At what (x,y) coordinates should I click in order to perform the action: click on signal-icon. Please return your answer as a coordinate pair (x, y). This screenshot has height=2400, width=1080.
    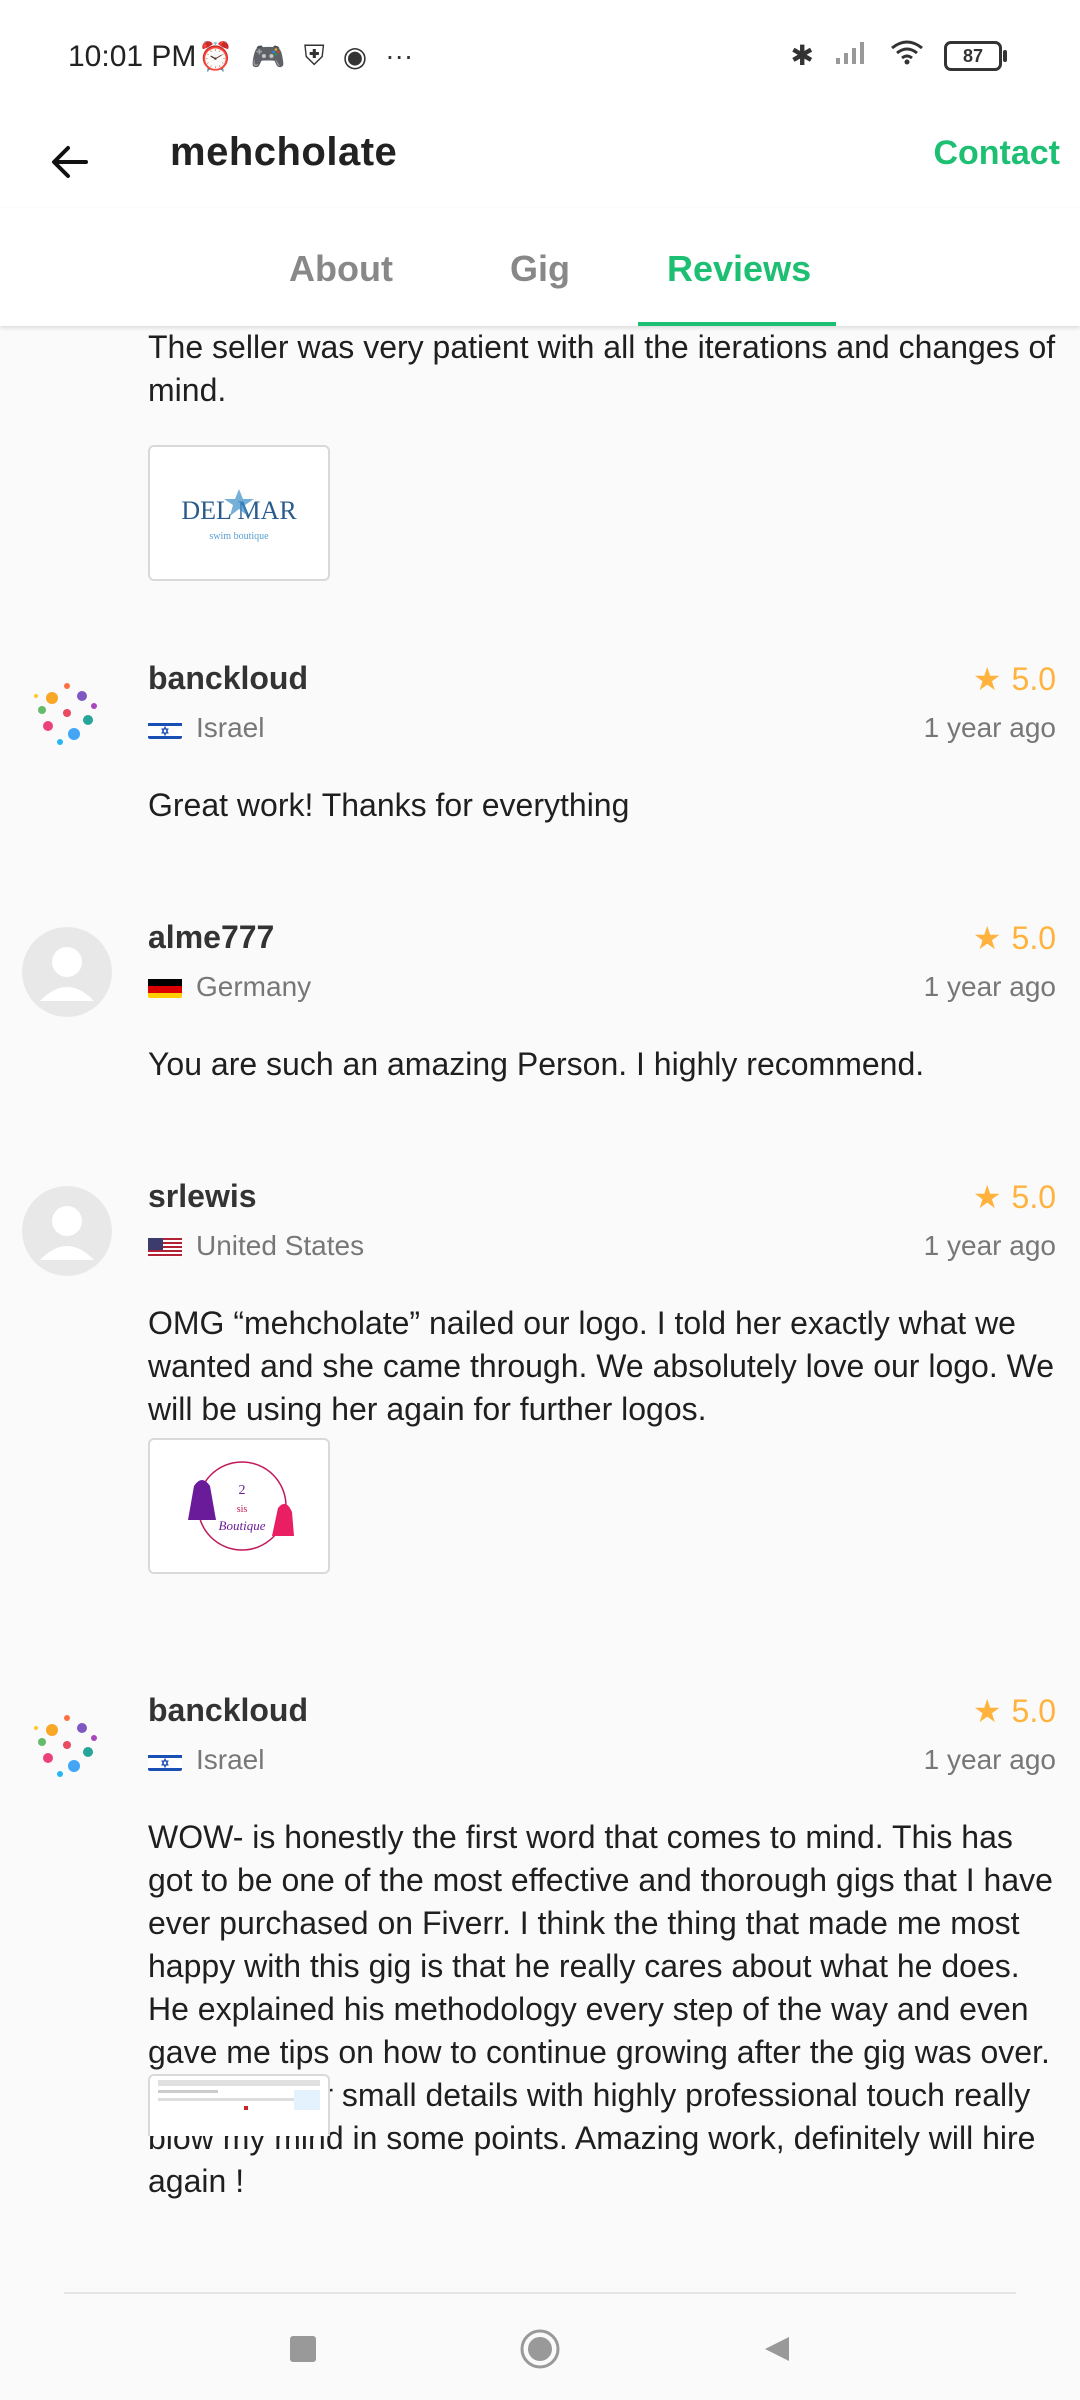
    Looking at the image, I should click on (852, 55).